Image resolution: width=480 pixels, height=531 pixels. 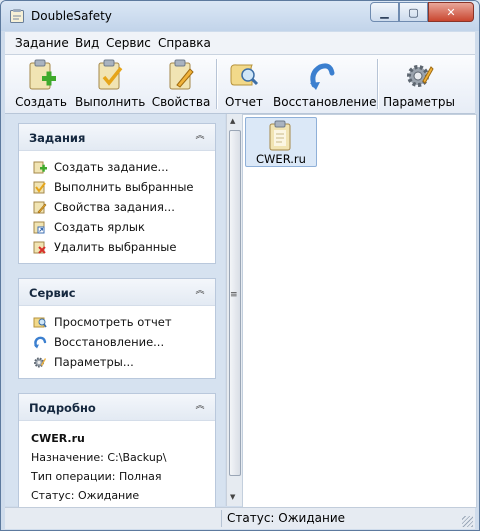 What do you see at coordinates (234, 295) in the screenshot?
I see `grip-icon: ≡` at bounding box center [234, 295].